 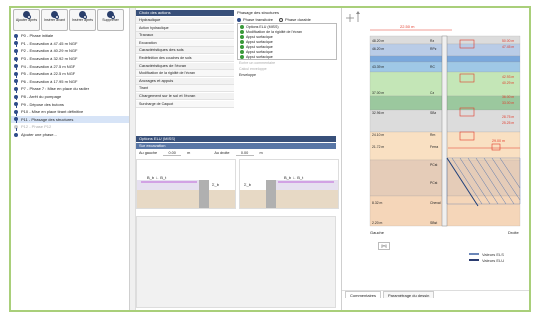 What do you see at coordinates (262, 26) in the screenshot?
I see `option-check-label: Options ELU (MISS)` at bounding box center [262, 26].